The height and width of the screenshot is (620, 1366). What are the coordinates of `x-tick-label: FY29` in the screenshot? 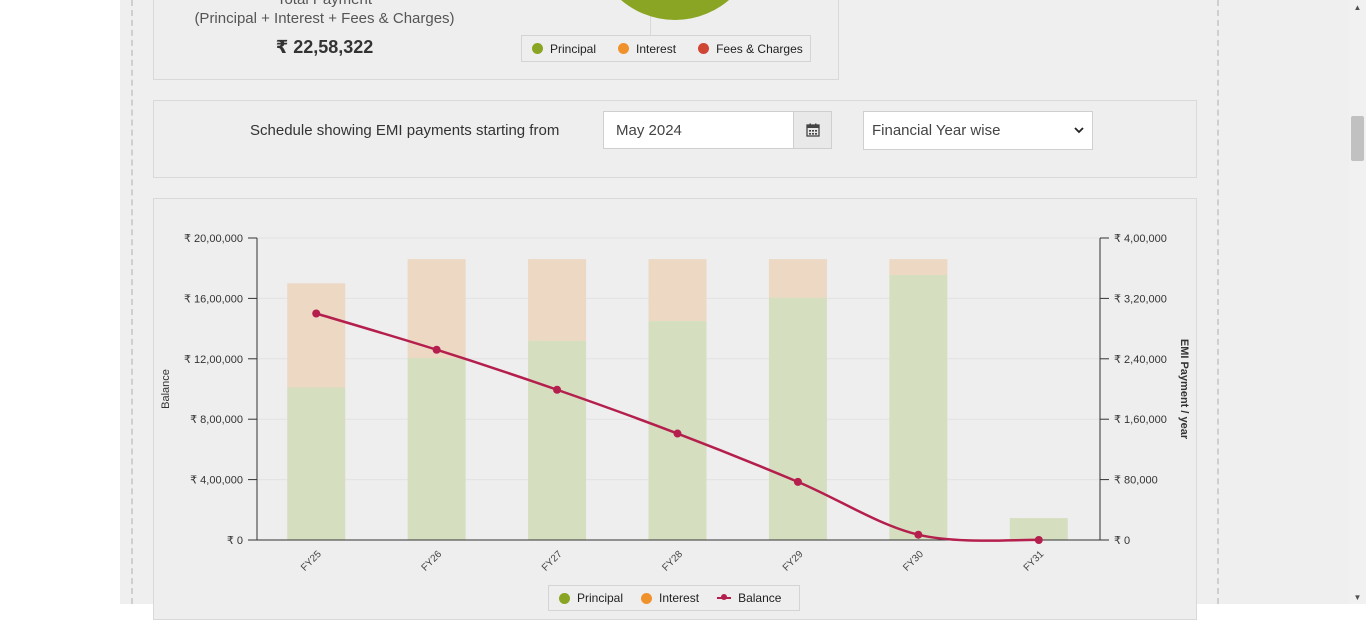 It's located at (793, 561).